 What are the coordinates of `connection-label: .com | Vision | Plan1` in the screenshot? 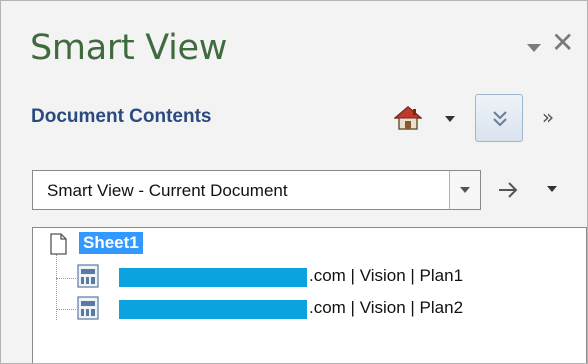 It's located at (386, 275).